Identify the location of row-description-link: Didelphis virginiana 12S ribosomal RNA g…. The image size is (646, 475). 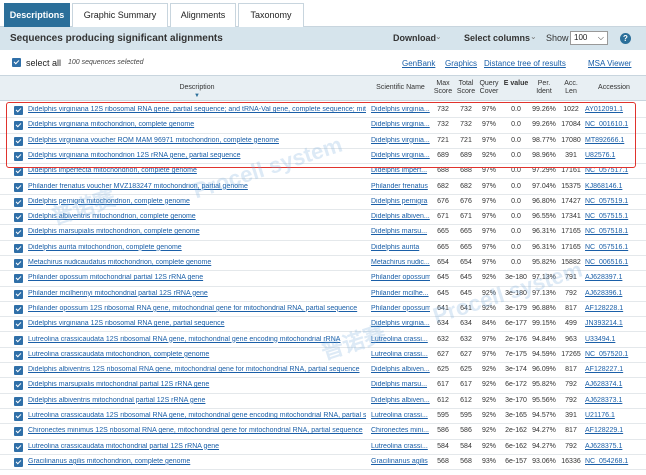
(197, 323).